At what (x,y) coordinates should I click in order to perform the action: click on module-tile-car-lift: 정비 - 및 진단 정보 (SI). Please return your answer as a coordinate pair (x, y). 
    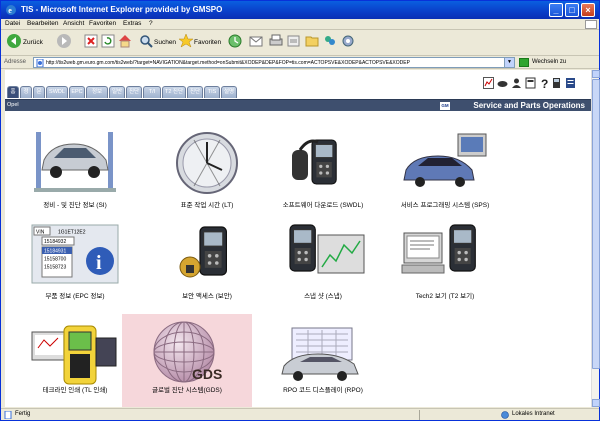
    Looking at the image, I should click on (75, 172).